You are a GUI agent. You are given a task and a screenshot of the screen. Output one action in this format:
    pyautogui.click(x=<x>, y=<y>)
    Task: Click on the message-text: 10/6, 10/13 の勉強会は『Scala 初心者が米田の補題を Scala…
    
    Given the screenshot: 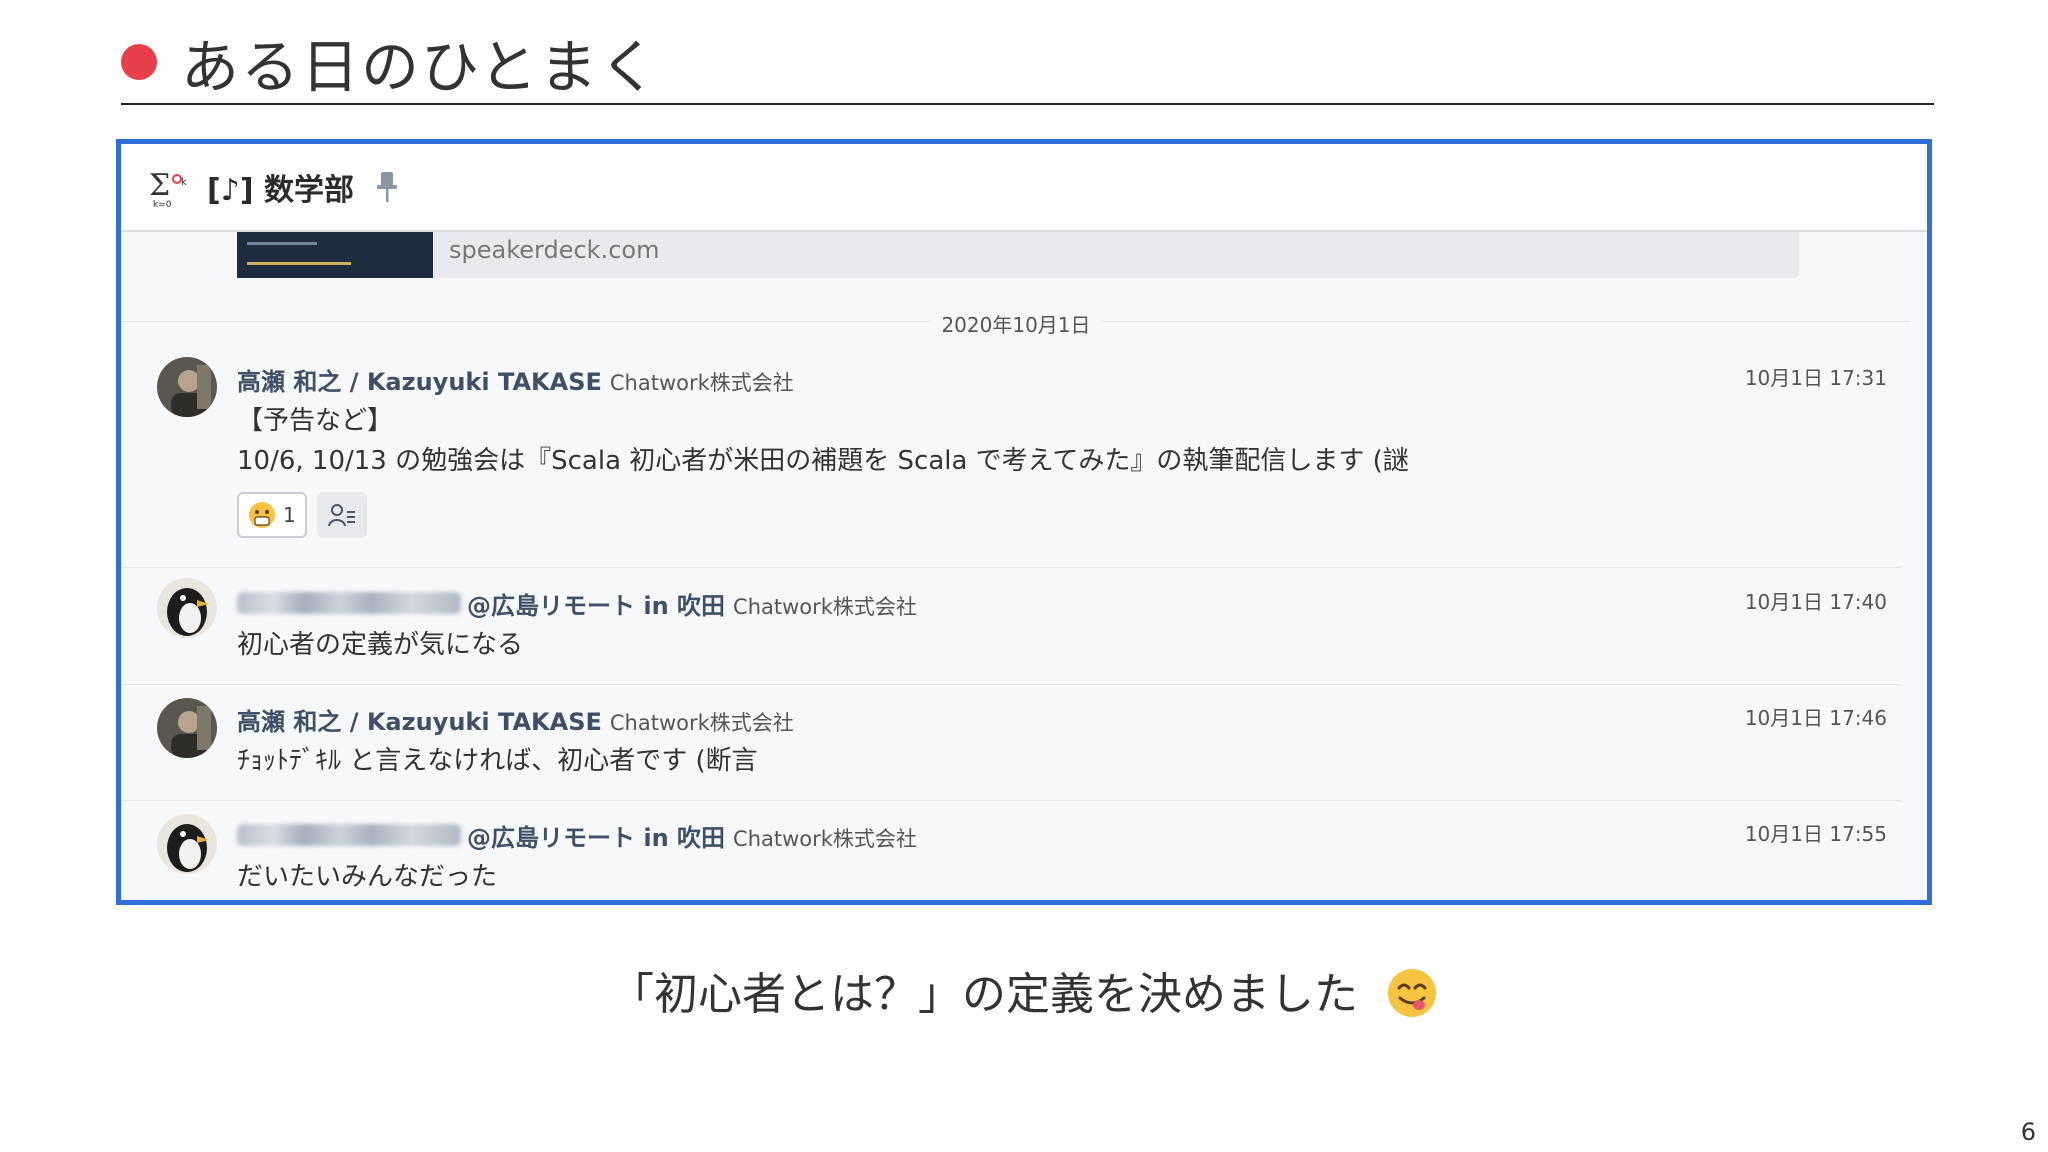 What is the action you would take?
    pyautogui.click(x=823, y=461)
    